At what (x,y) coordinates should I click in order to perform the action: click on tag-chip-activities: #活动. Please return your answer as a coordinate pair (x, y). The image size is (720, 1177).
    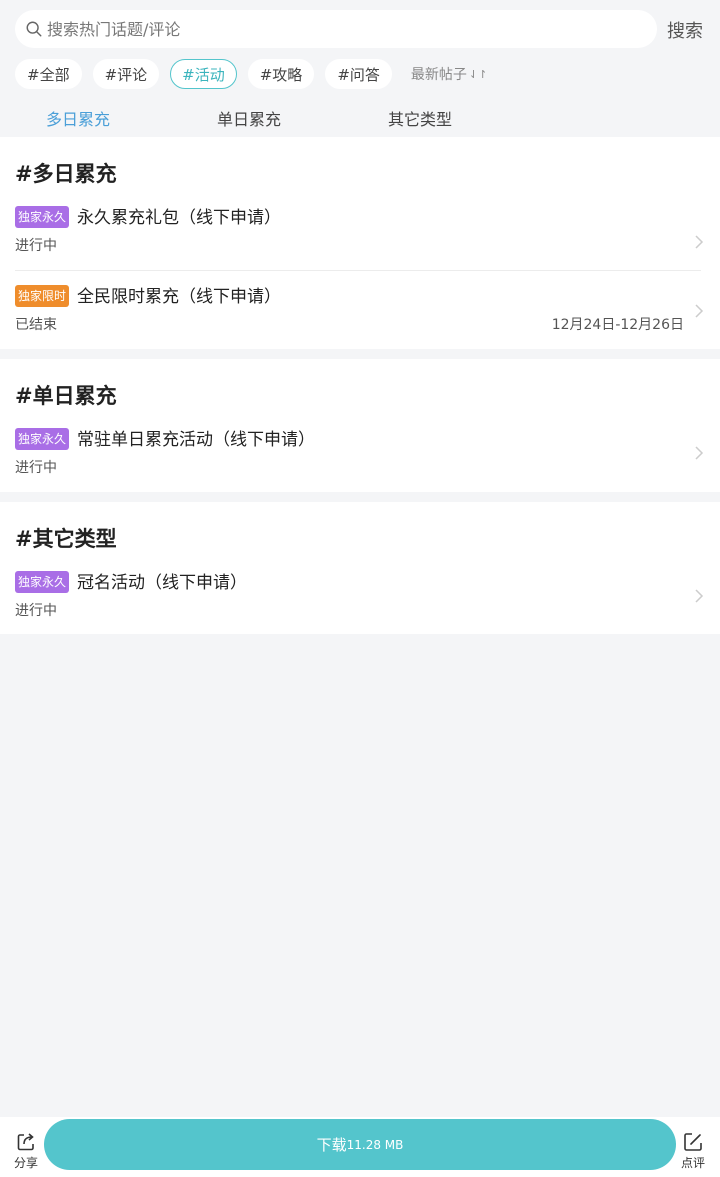
    Looking at the image, I should click on (203, 74).